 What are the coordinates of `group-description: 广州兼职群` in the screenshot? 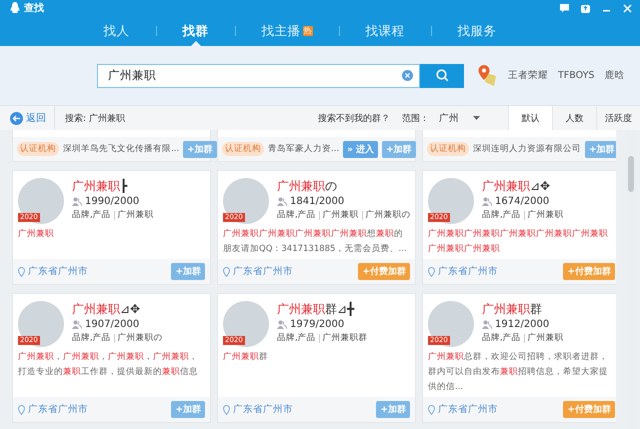 It's located at (246, 357).